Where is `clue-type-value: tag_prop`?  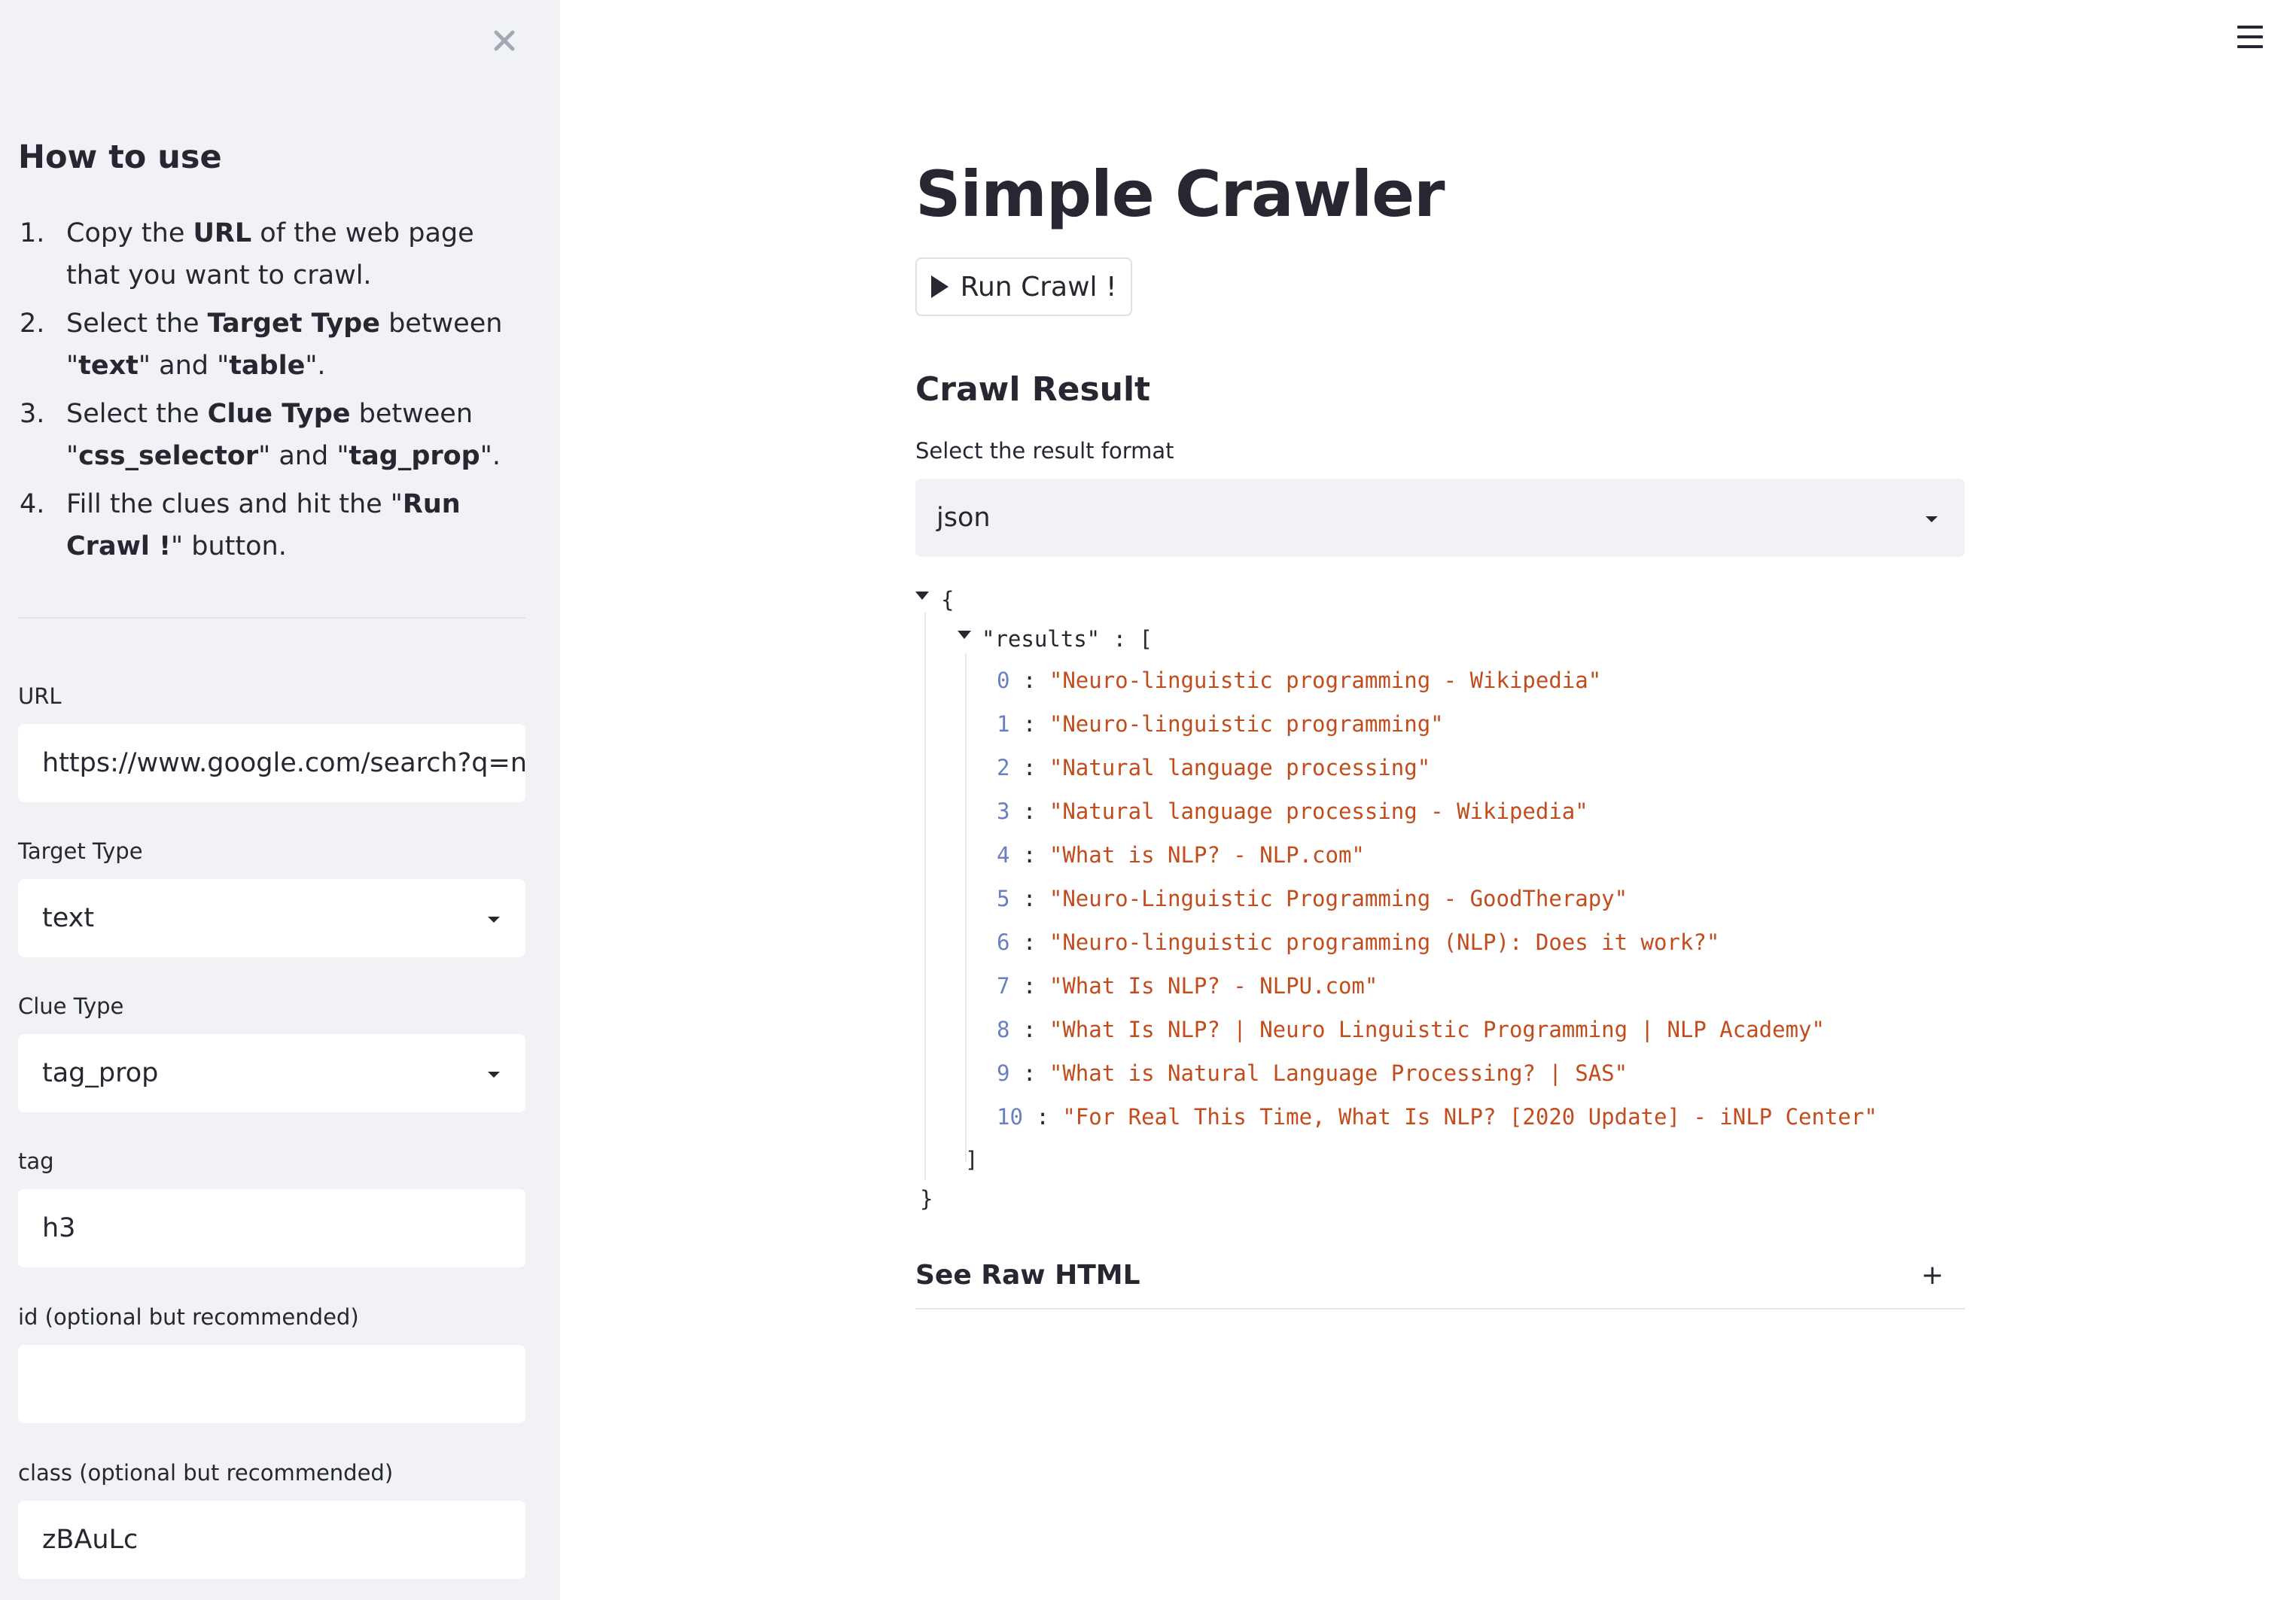 clue-type-value: tag_prop is located at coordinates (100, 1073).